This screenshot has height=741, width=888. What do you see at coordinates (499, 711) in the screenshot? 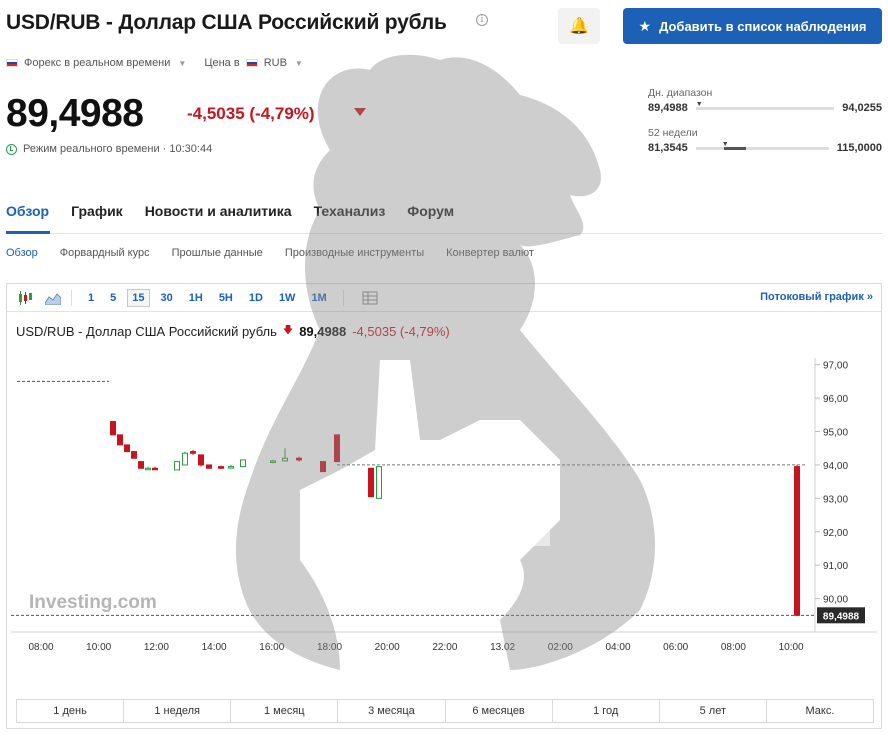
I see `period-6m: 6 месяцев` at bounding box center [499, 711].